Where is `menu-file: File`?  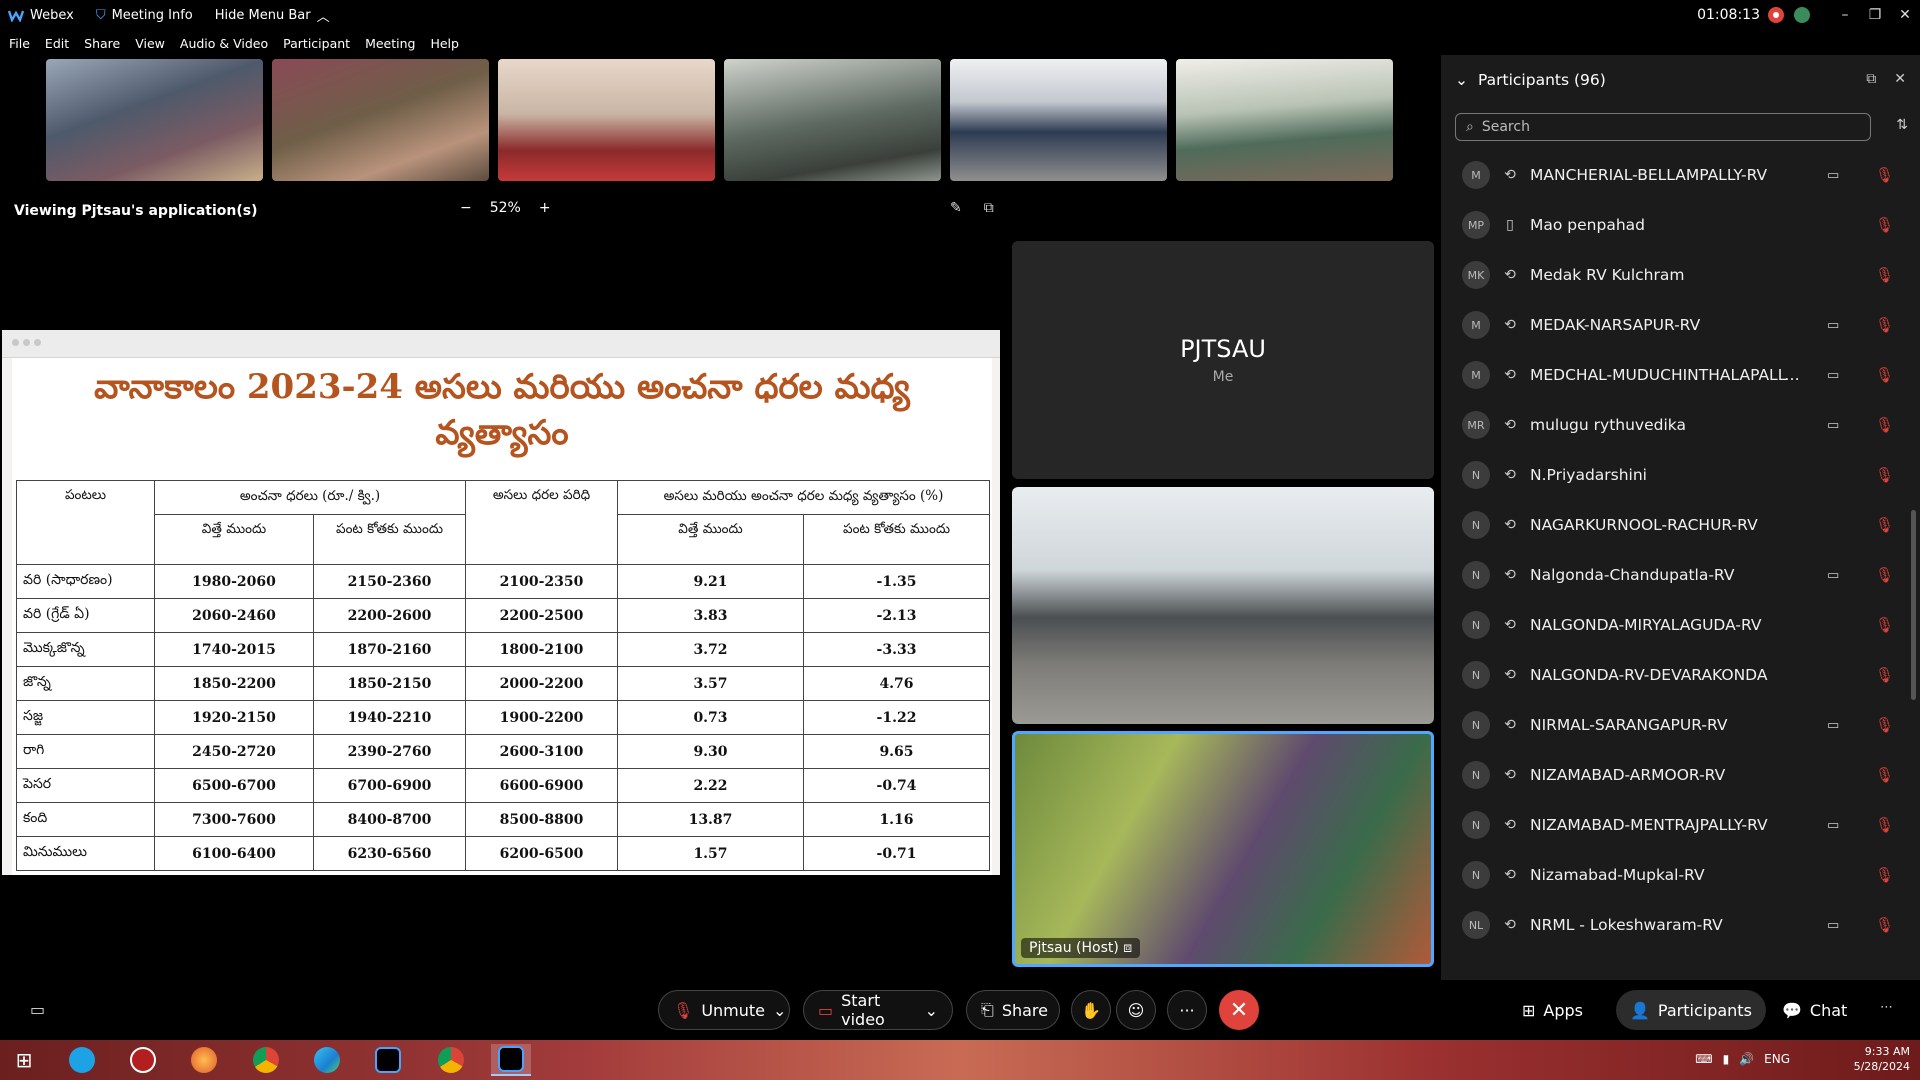
menu-file: File is located at coordinates (19, 43).